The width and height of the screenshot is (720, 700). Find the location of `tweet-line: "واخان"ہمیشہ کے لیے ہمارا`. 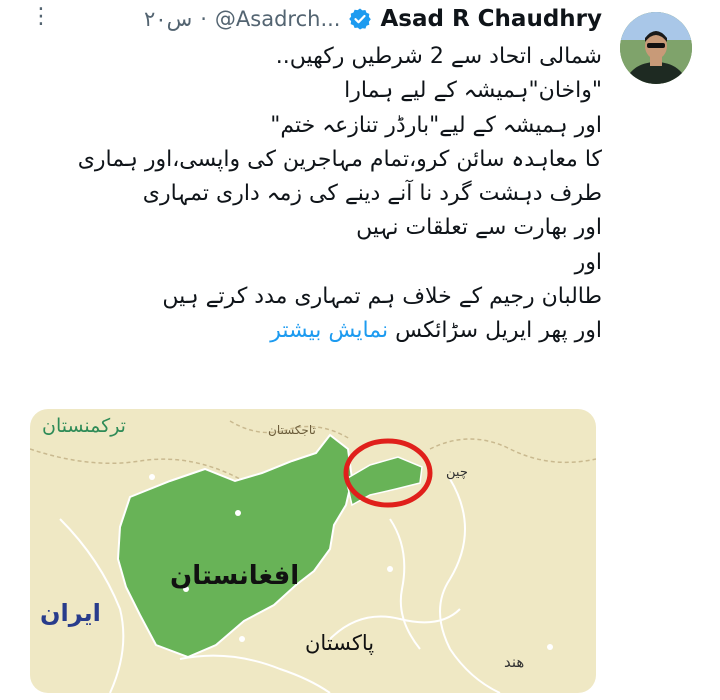

tweet-line: "واخان"ہمیشہ کے لیے ہمارا is located at coordinates (473, 91).